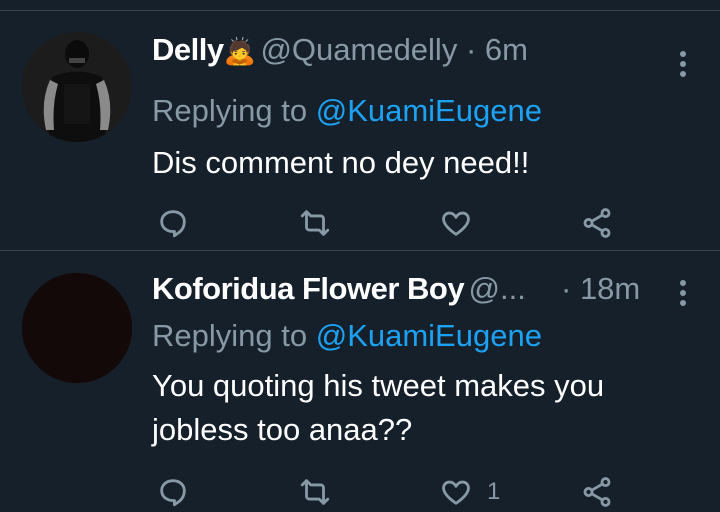  What do you see at coordinates (308, 288) in the screenshot?
I see `display-name: Koforidua Flower Boy` at bounding box center [308, 288].